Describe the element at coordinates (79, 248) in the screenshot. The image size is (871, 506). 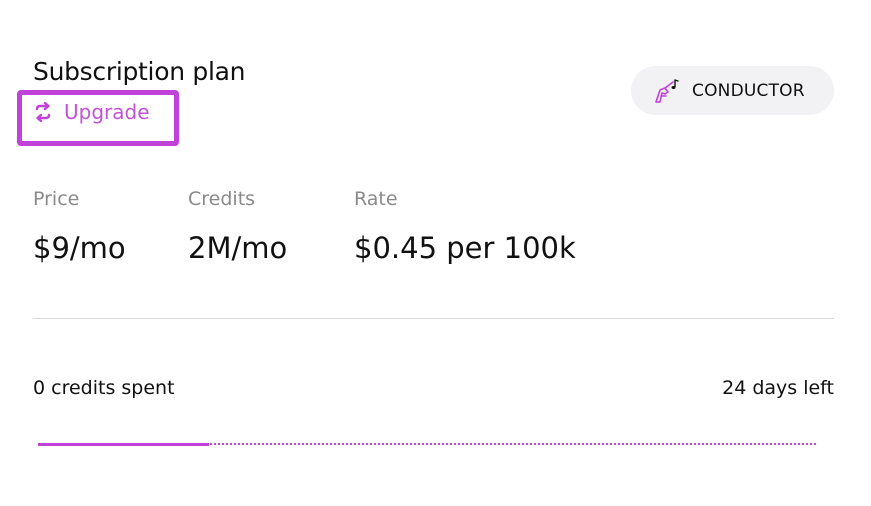
I see `stat-value: $9/mo` at that location.